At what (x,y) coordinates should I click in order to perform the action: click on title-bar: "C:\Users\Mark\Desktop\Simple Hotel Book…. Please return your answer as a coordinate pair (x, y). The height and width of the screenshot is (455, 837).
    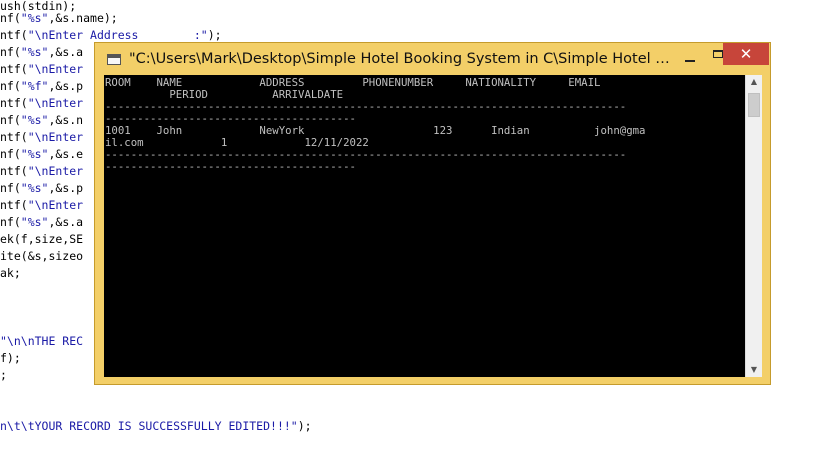
    Looking at the image, I should click on (432, 59).